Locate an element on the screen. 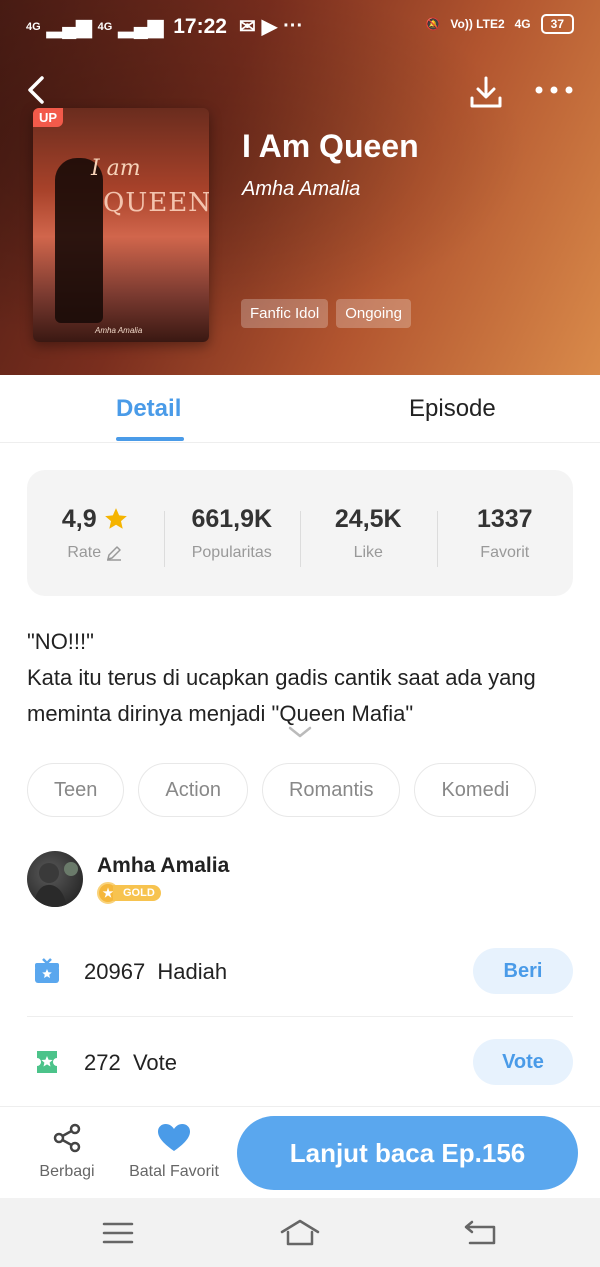 The height and width of the screenshot is (1267, 600). author-level-badge: ★ GOLD is located at coordinates (129, 893).